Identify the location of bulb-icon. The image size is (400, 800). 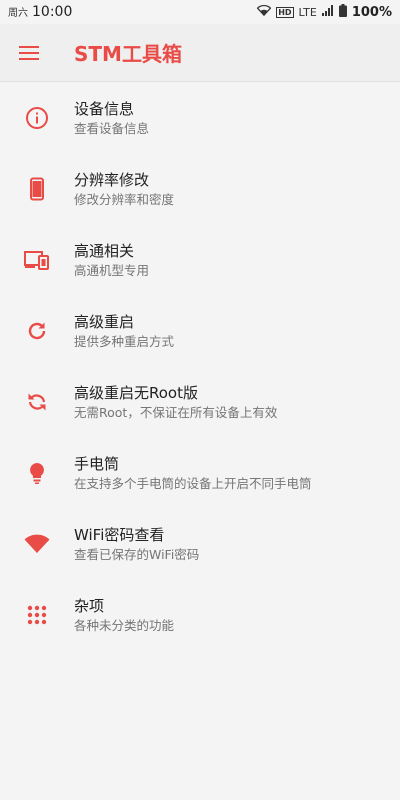
(37, 472).